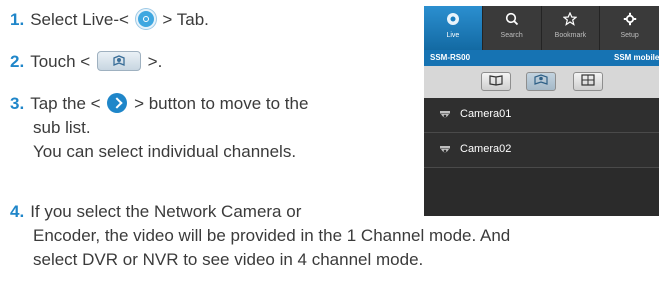 The image size is (659, 281). Describe the element at coordinates (541, 115) in the screenshot. I see `camera-list-item: Camera01` at that location.